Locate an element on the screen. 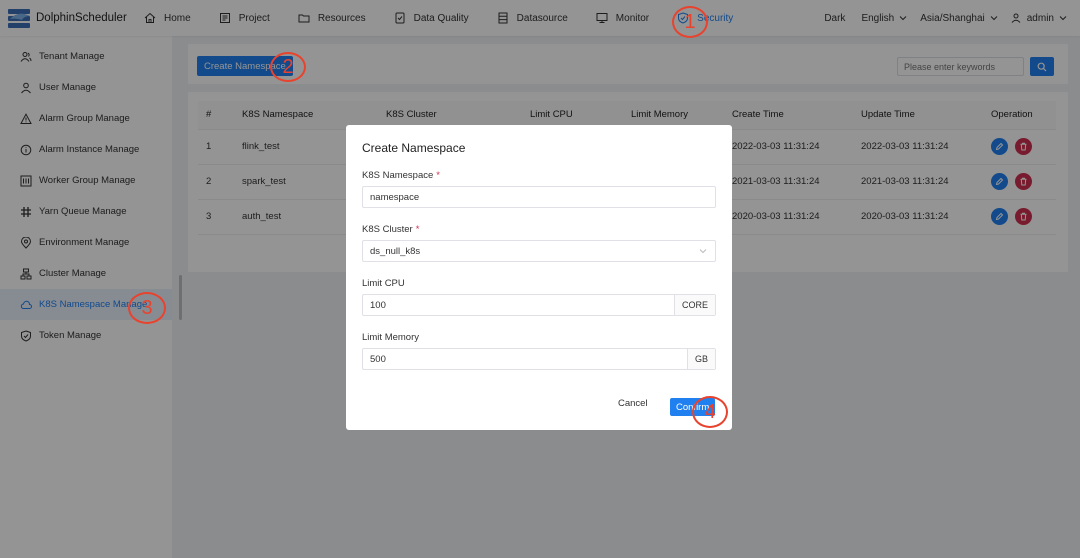 This screenshot has height=558, width=1080. cluster-field-label: K8S Cluster * is located at coordinates (391, 229).